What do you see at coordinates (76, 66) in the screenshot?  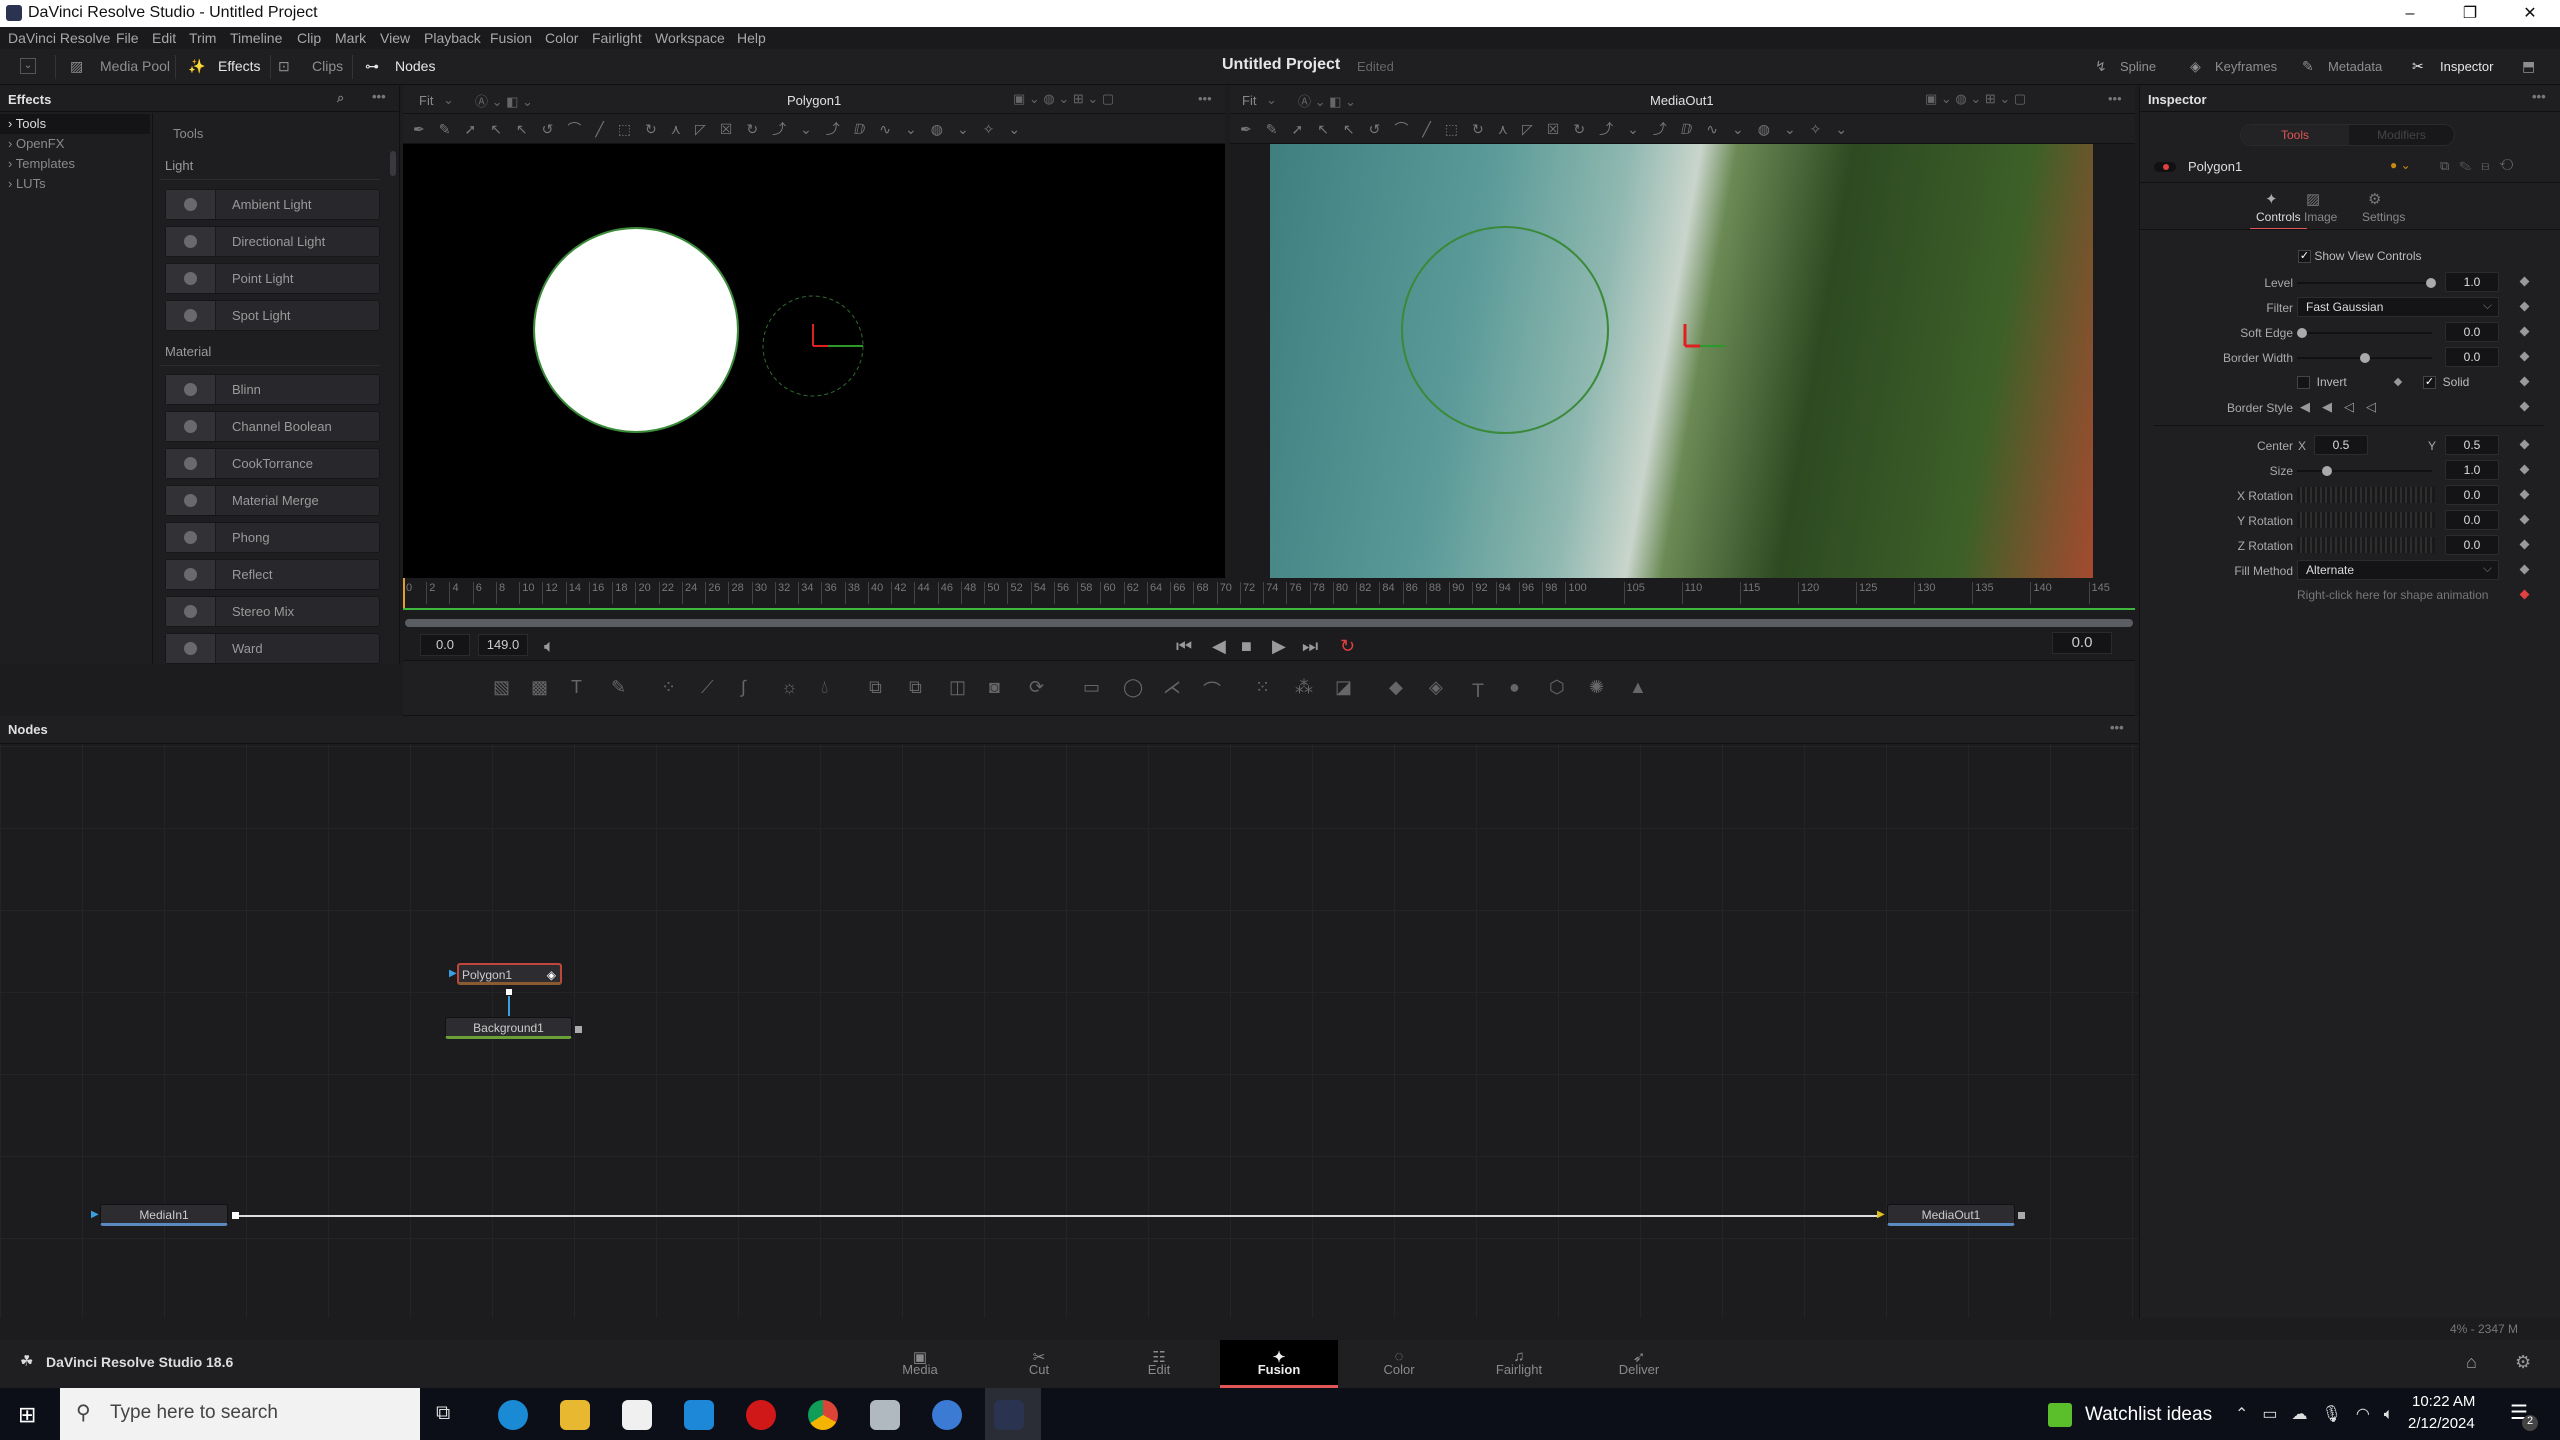 I see `media-pool-icon: ▨` at bounding box center [76, 66].